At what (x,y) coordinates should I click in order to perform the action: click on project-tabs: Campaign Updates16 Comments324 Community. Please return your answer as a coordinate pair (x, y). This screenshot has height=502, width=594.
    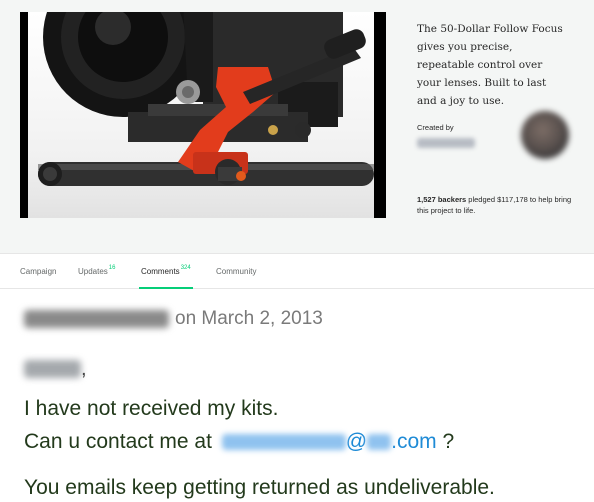
    Looking at the image, I should click on (297, 271).